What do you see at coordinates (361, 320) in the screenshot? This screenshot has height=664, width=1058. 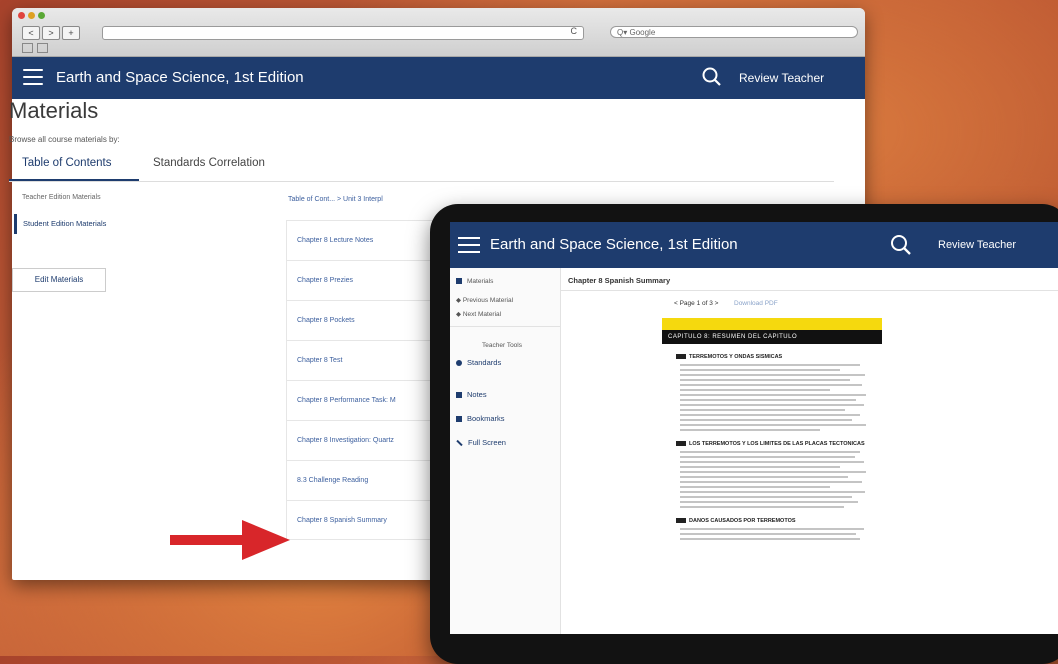 I see `list-item: Chapter 8 Pockets` at bounding box center [361, 320].